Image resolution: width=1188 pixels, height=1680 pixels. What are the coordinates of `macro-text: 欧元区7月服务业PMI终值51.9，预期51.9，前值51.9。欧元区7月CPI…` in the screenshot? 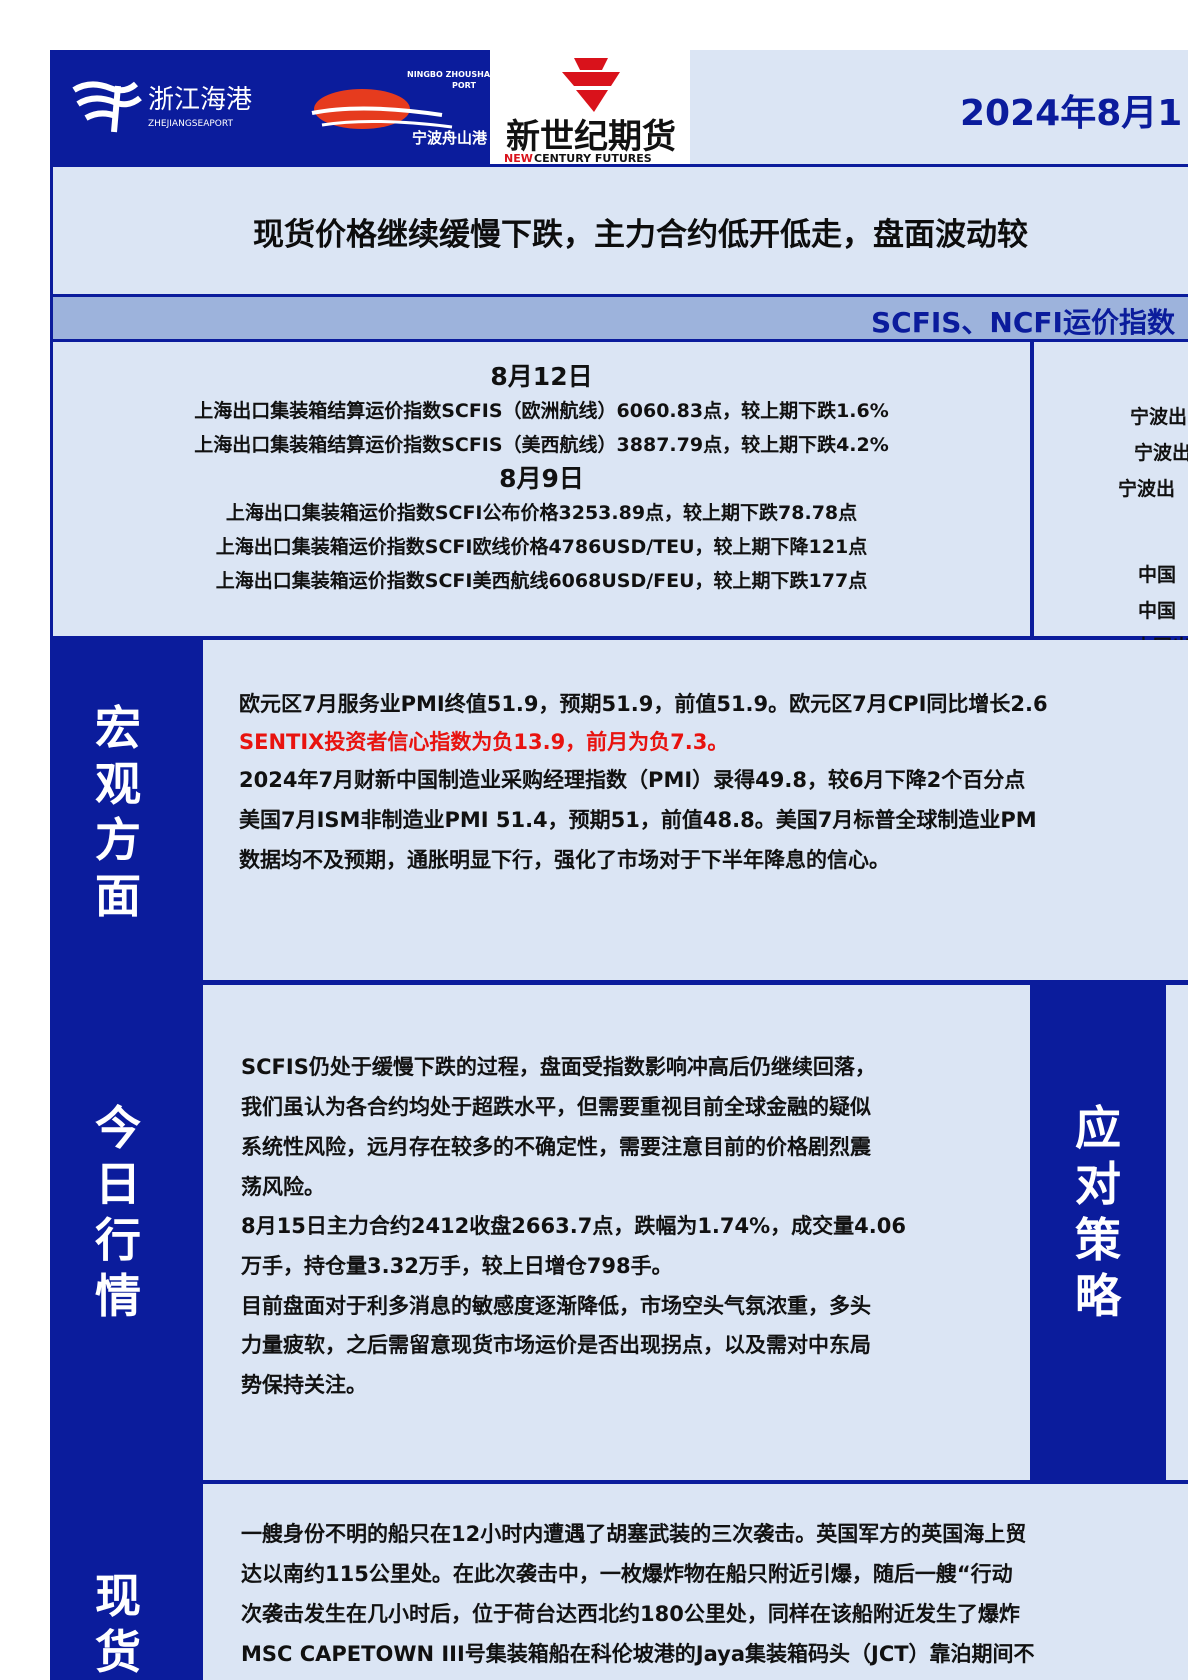 It's located at (643, 704).